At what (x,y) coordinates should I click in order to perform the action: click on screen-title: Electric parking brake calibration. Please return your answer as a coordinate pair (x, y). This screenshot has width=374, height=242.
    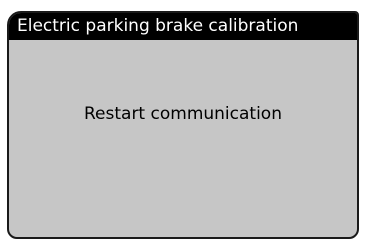
    Looking at the image, I should click on (183, 26).